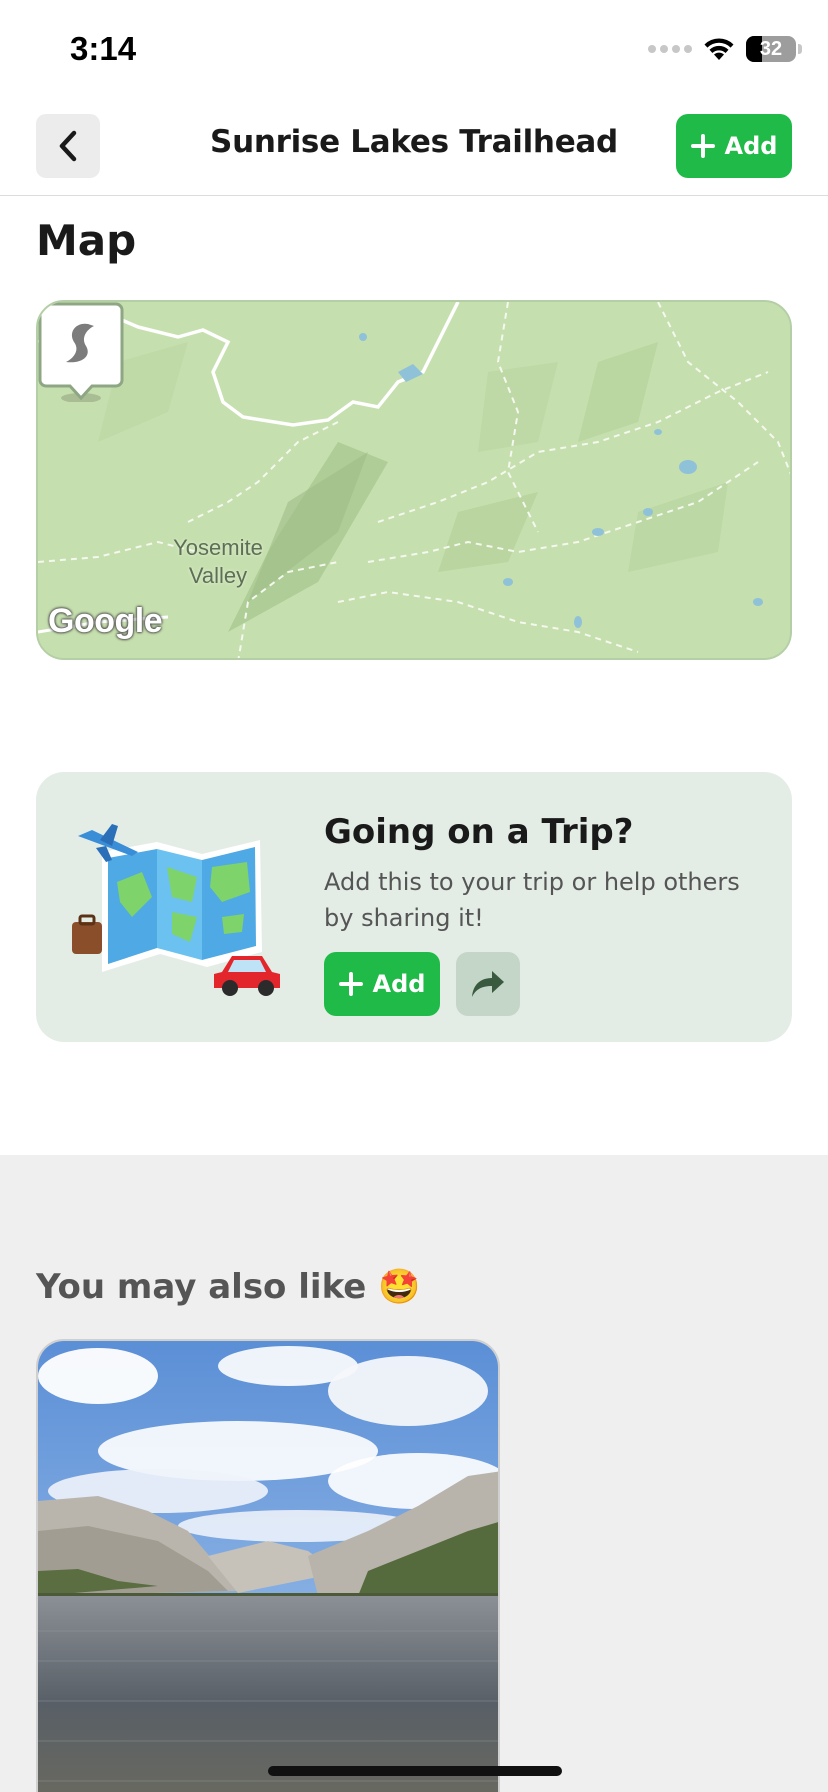 The height and width of the screenshot is (1792, 828). I want to click on chevron-left-icon, so click(68, 146).